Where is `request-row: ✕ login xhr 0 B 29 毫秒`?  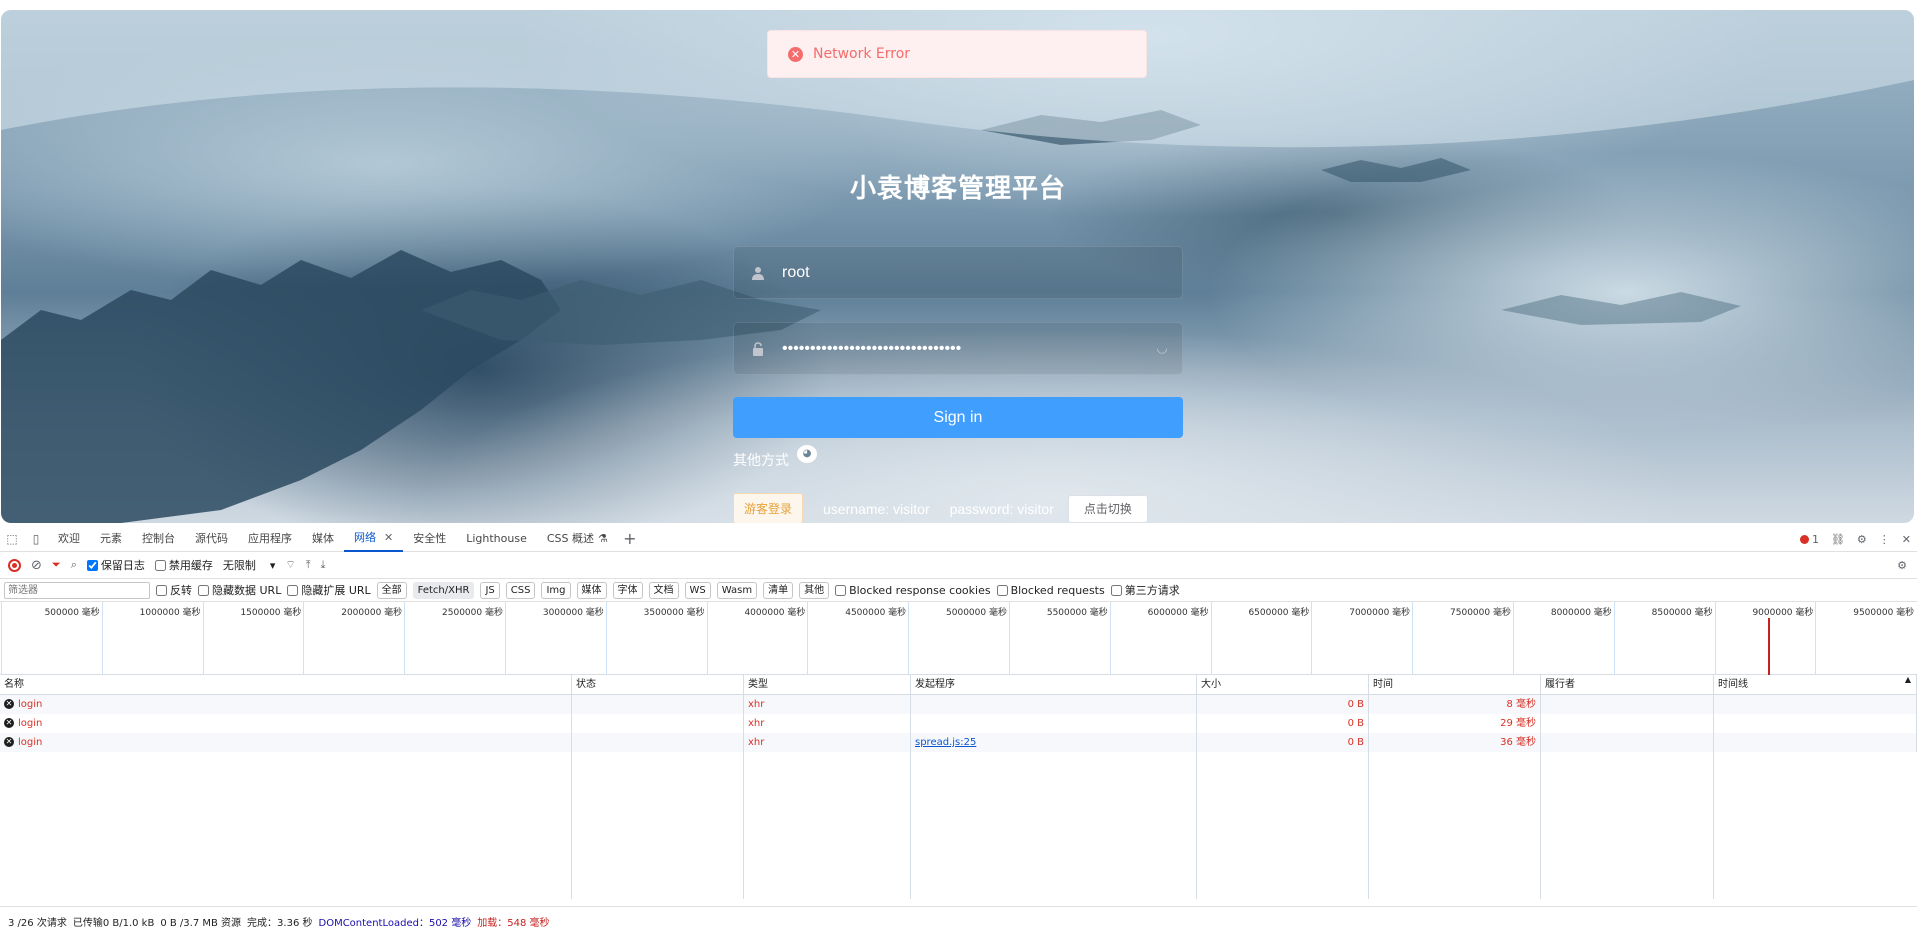 request-row: ✕ login xhr 0 B 29 毫秒 is located at coordinates (958, 723).